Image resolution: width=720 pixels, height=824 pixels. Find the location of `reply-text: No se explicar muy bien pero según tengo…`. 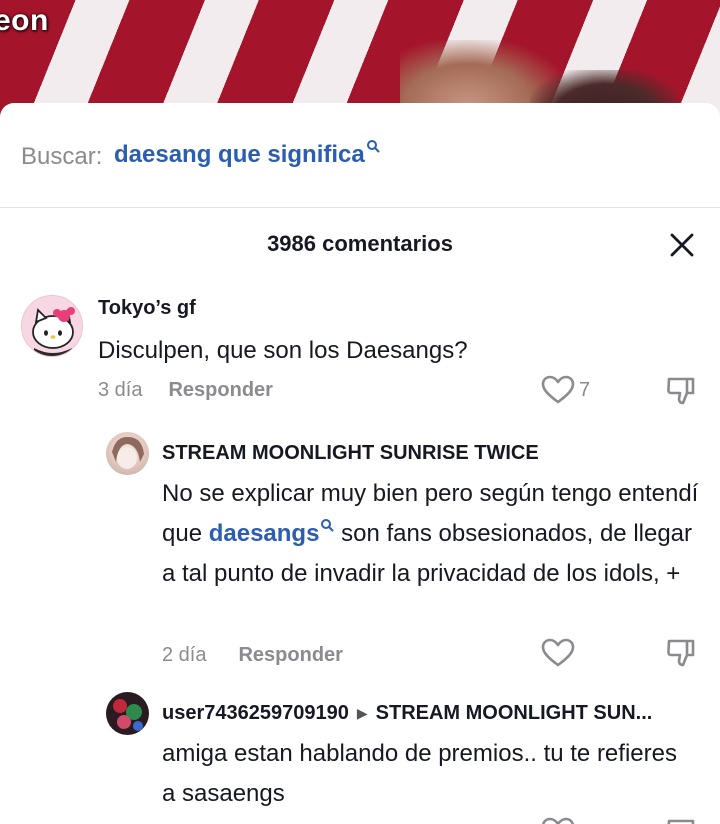

reply-text: No se explicar muy bien pero según tengo… is located at coordinates (432, 534).